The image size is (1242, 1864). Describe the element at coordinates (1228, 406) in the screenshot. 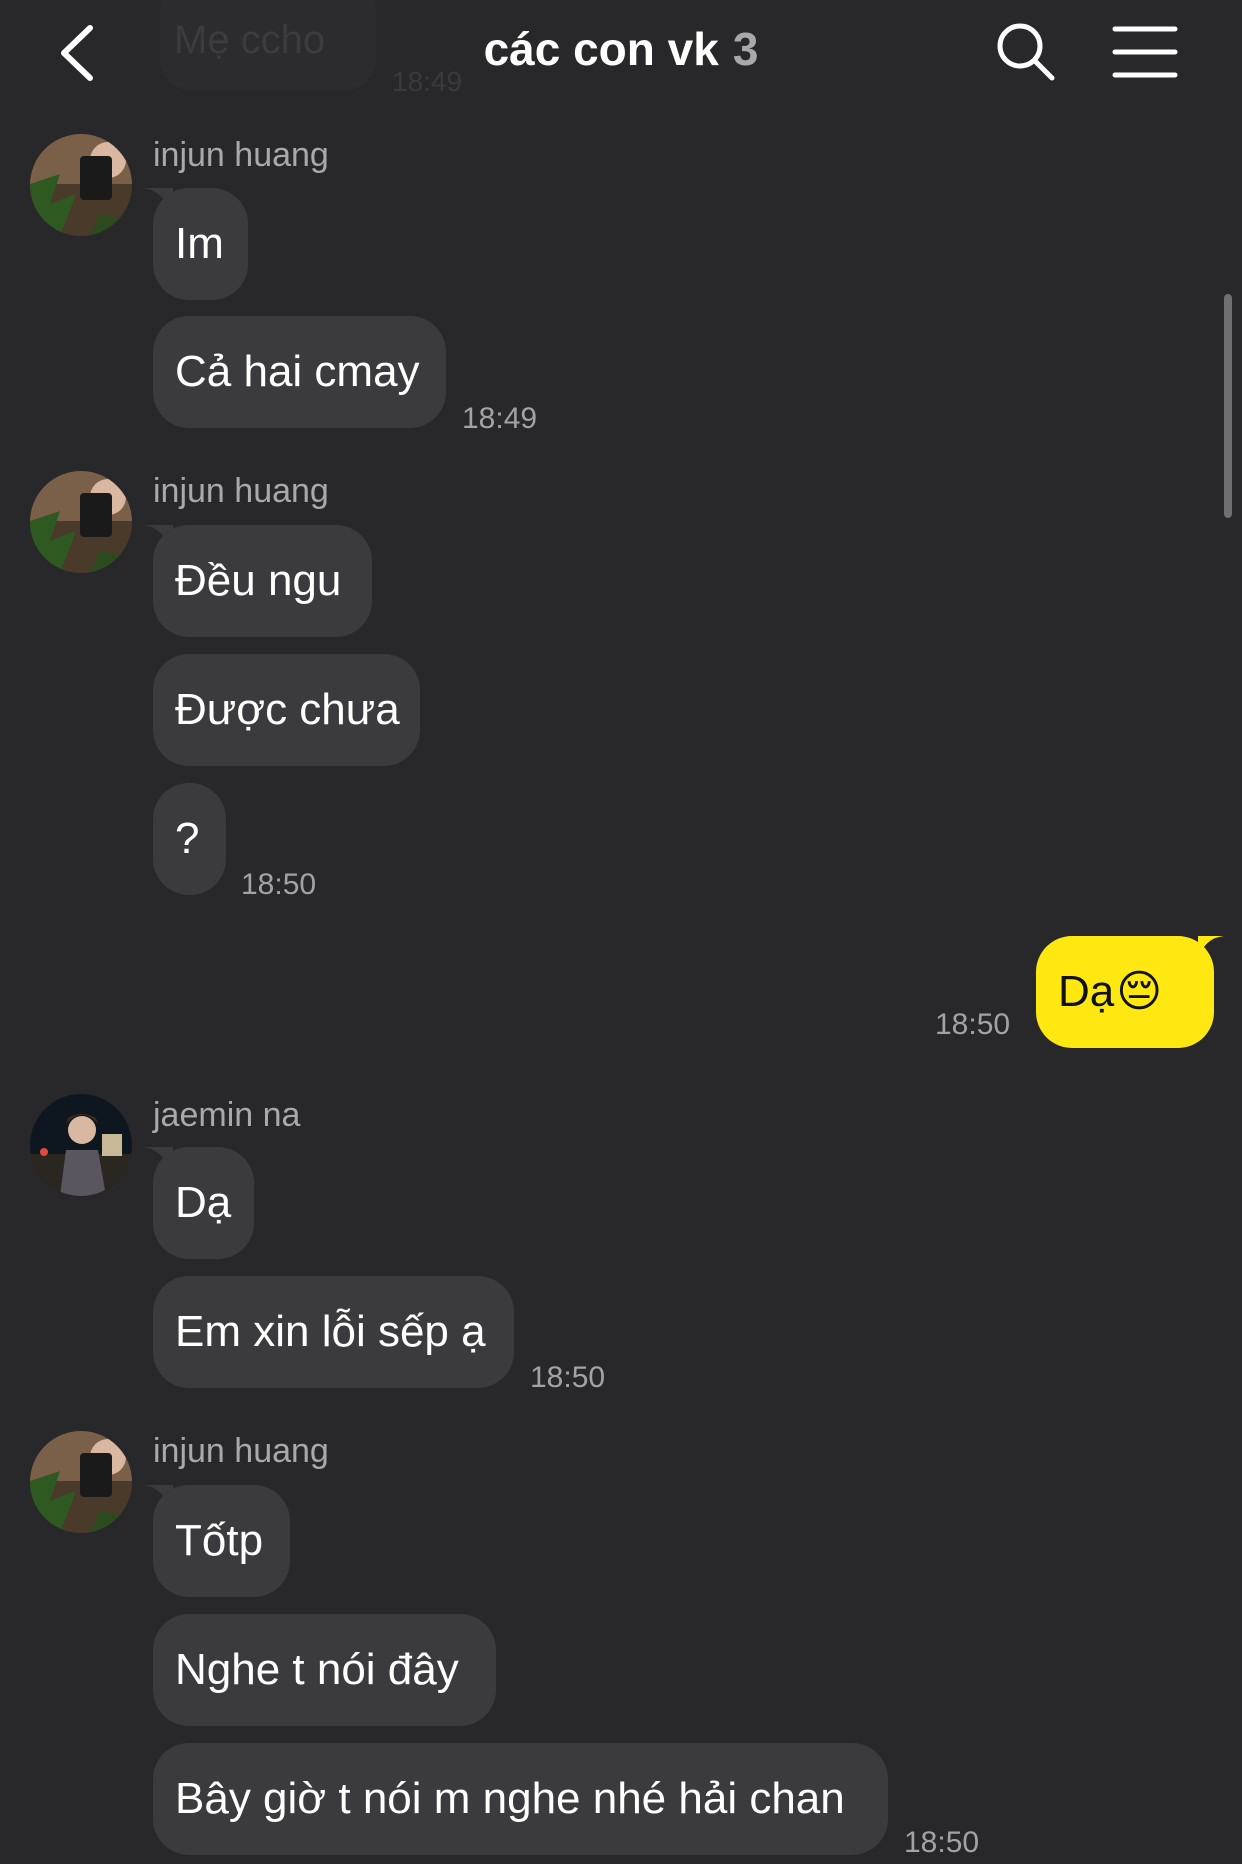

I see `scrollbar` at that location.